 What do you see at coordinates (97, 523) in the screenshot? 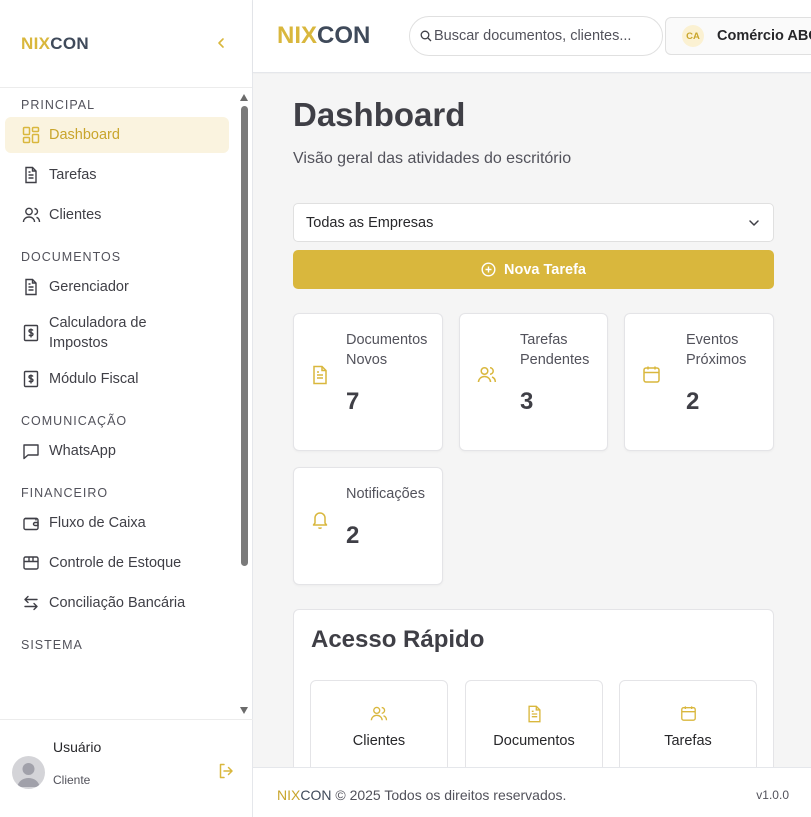
I see `sidebar-item-label: Fluxo de Caixa` at bounding box center [97, 523].